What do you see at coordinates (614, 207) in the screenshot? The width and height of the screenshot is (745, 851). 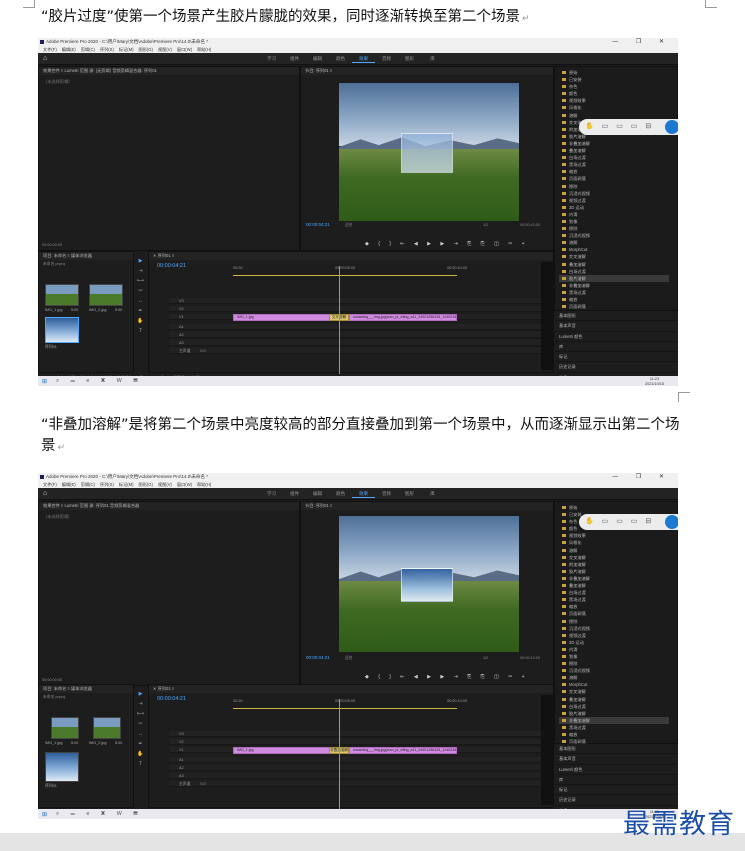 I see `effects-tree-item: 3D 运动` at bounding box center [614, 207].